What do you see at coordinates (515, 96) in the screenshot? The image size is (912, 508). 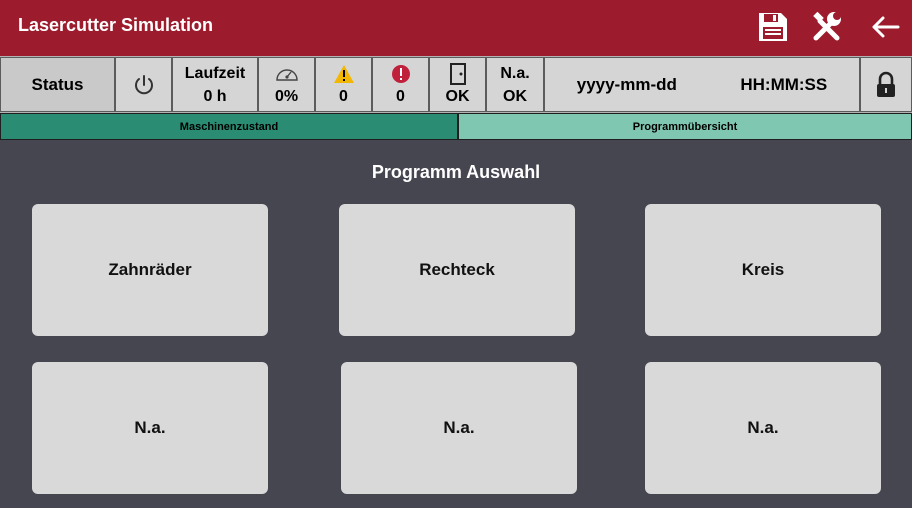 I see `na-status: OK` at bounding box center [515, 96].